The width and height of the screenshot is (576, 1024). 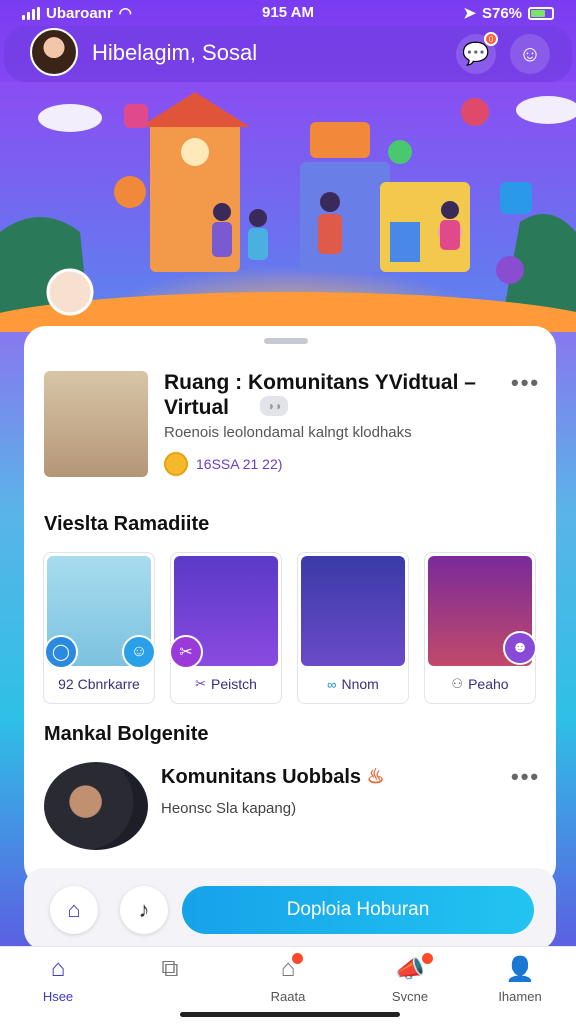 What do you see at coordinates (288, 54) in the screenshot?
I see `app-header: Hibelagim, Sosal 💬 0 ☺` at bounding box center [288, 54].